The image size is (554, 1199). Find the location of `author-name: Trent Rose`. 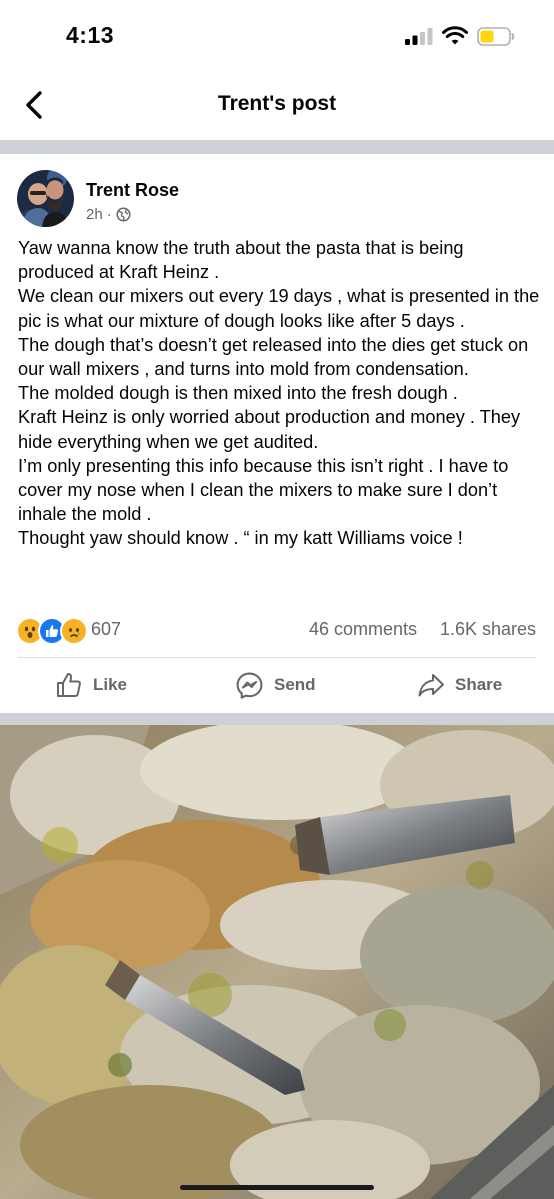

author-name: Trent Rose is located at coordinates (132, 190).